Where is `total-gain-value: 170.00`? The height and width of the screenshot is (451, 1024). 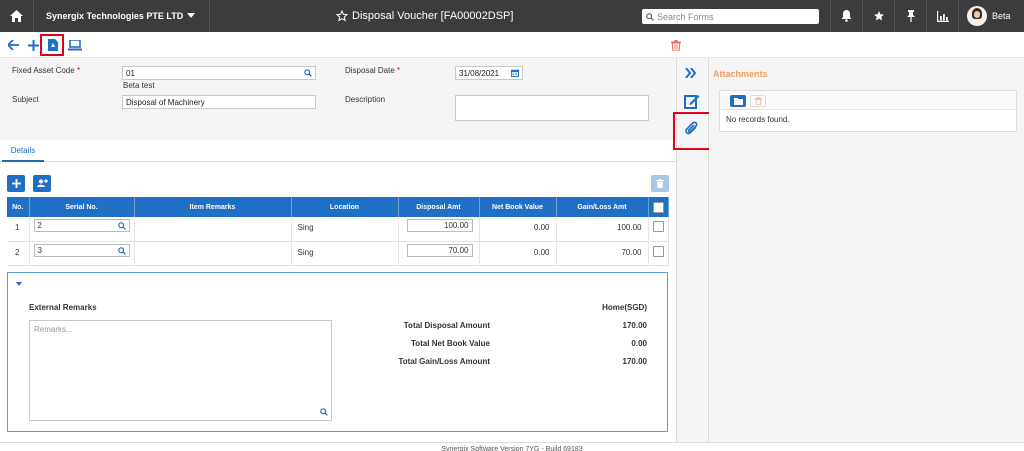 total-gain-value: 170.00 is located at coordinates (634, 361).